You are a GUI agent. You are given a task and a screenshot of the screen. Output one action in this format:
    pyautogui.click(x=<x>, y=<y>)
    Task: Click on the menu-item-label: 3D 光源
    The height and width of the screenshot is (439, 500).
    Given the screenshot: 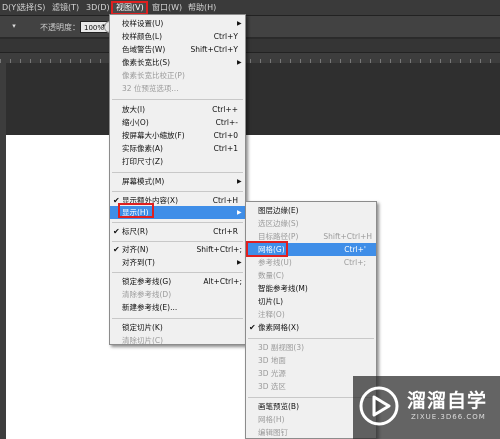 What is the action you would take?
    pyautogui.click(x=272, y=373)
    